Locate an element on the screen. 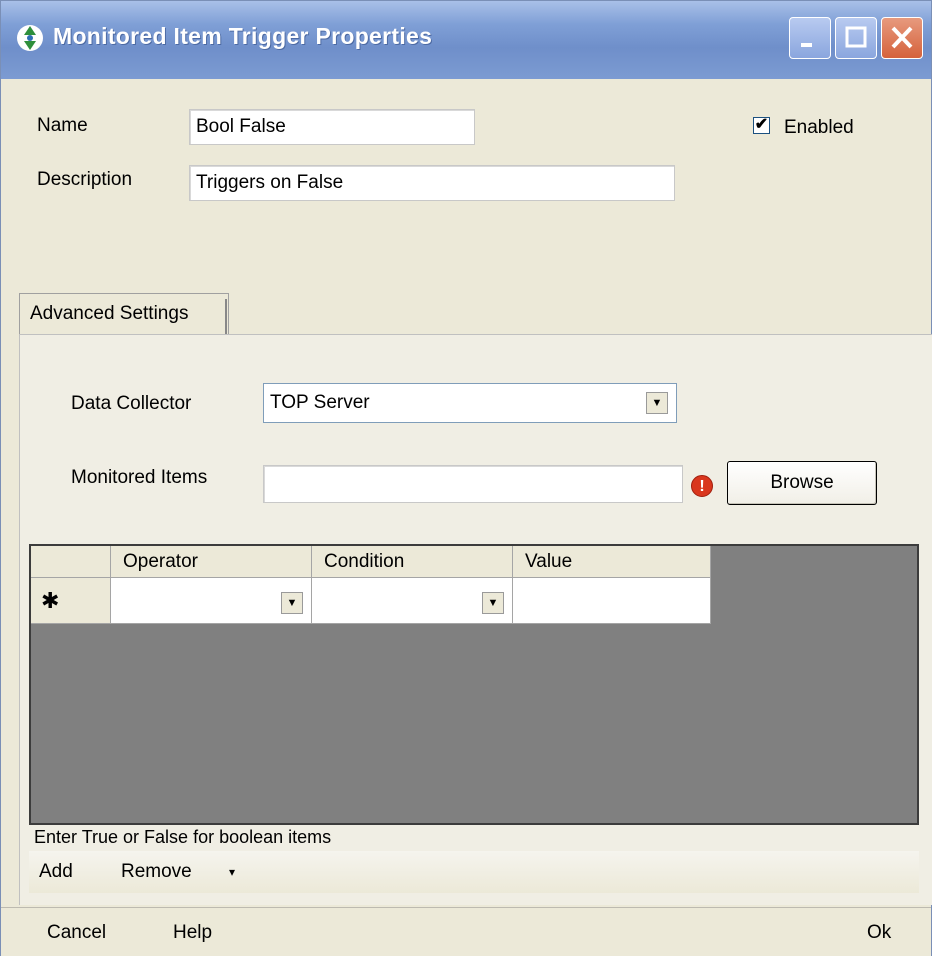 Image resolution: width=932 pixels, height=956 pixels. maximize-button is located at coordinates (856, 38).